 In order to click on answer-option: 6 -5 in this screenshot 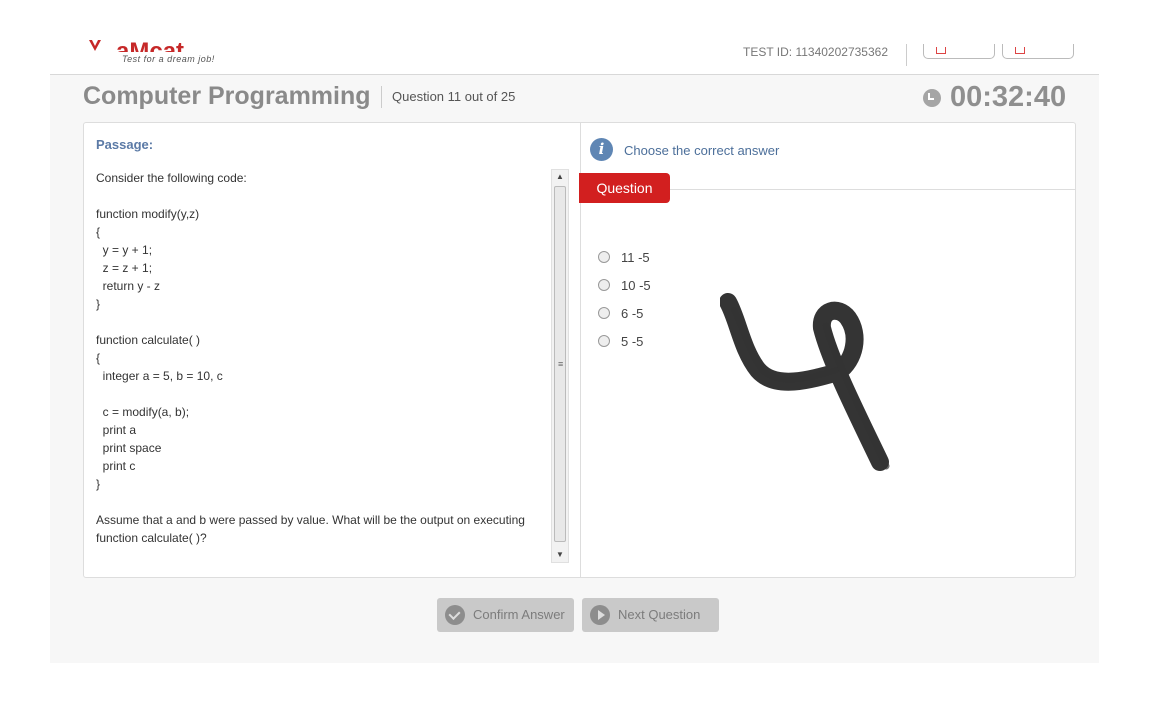, I will do `click(624, 313)`.